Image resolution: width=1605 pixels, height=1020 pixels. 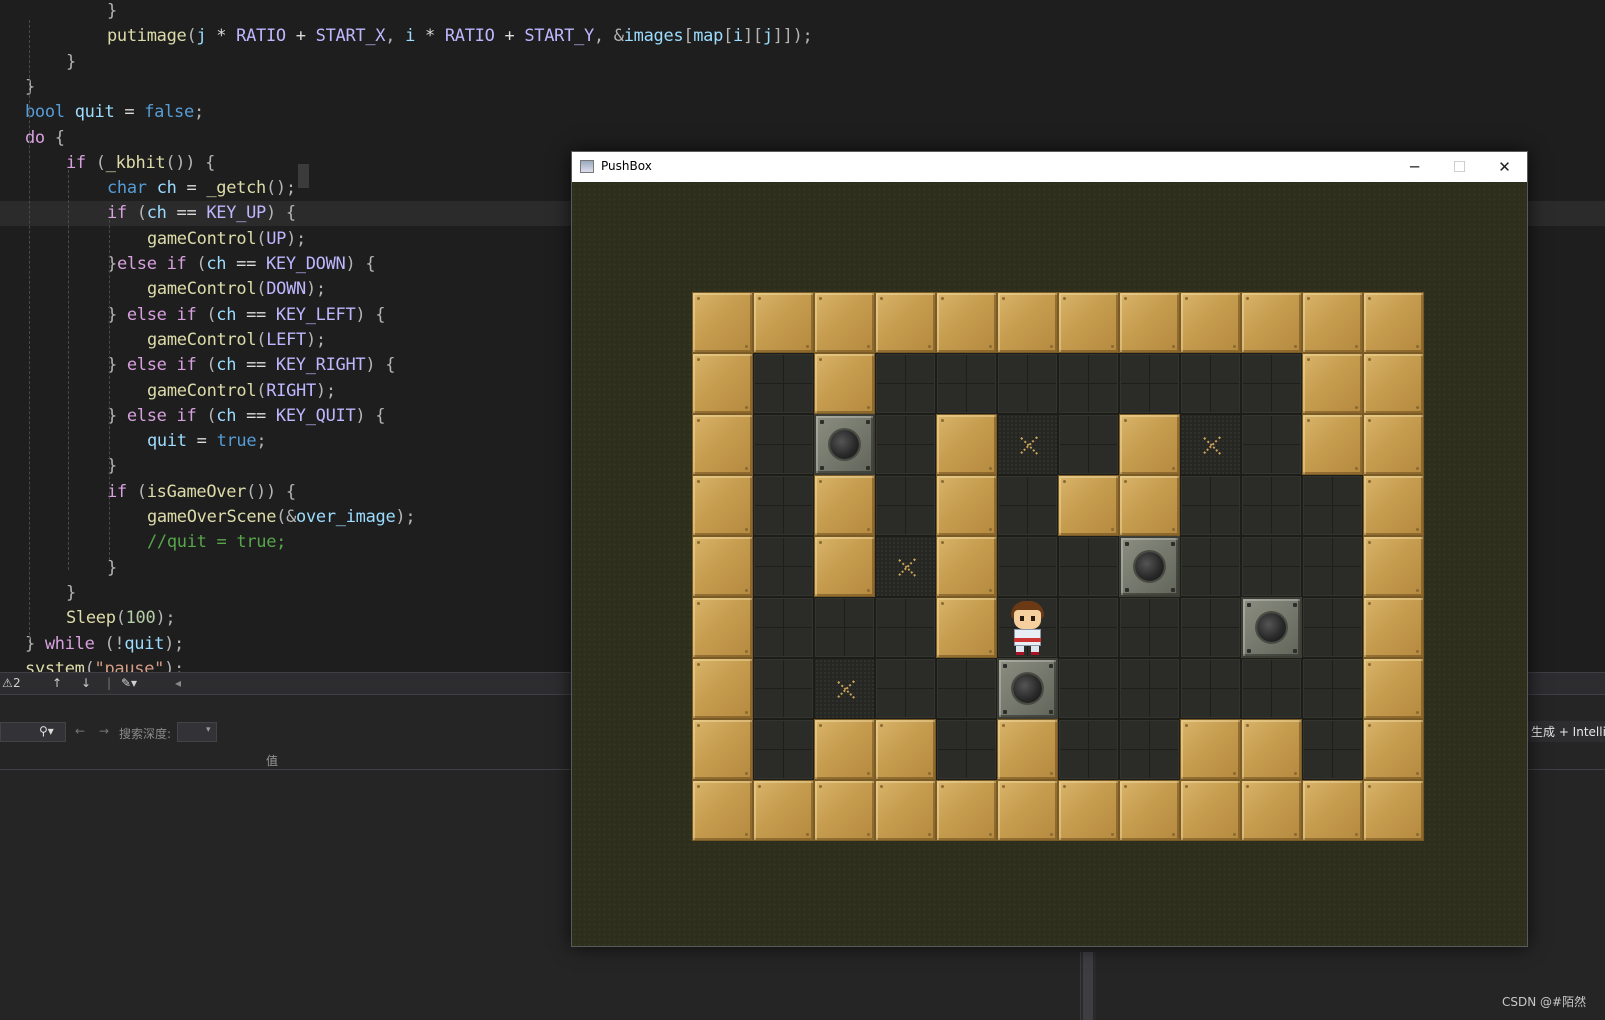 I want to click on player-leg, so click(x=1035, y=650).